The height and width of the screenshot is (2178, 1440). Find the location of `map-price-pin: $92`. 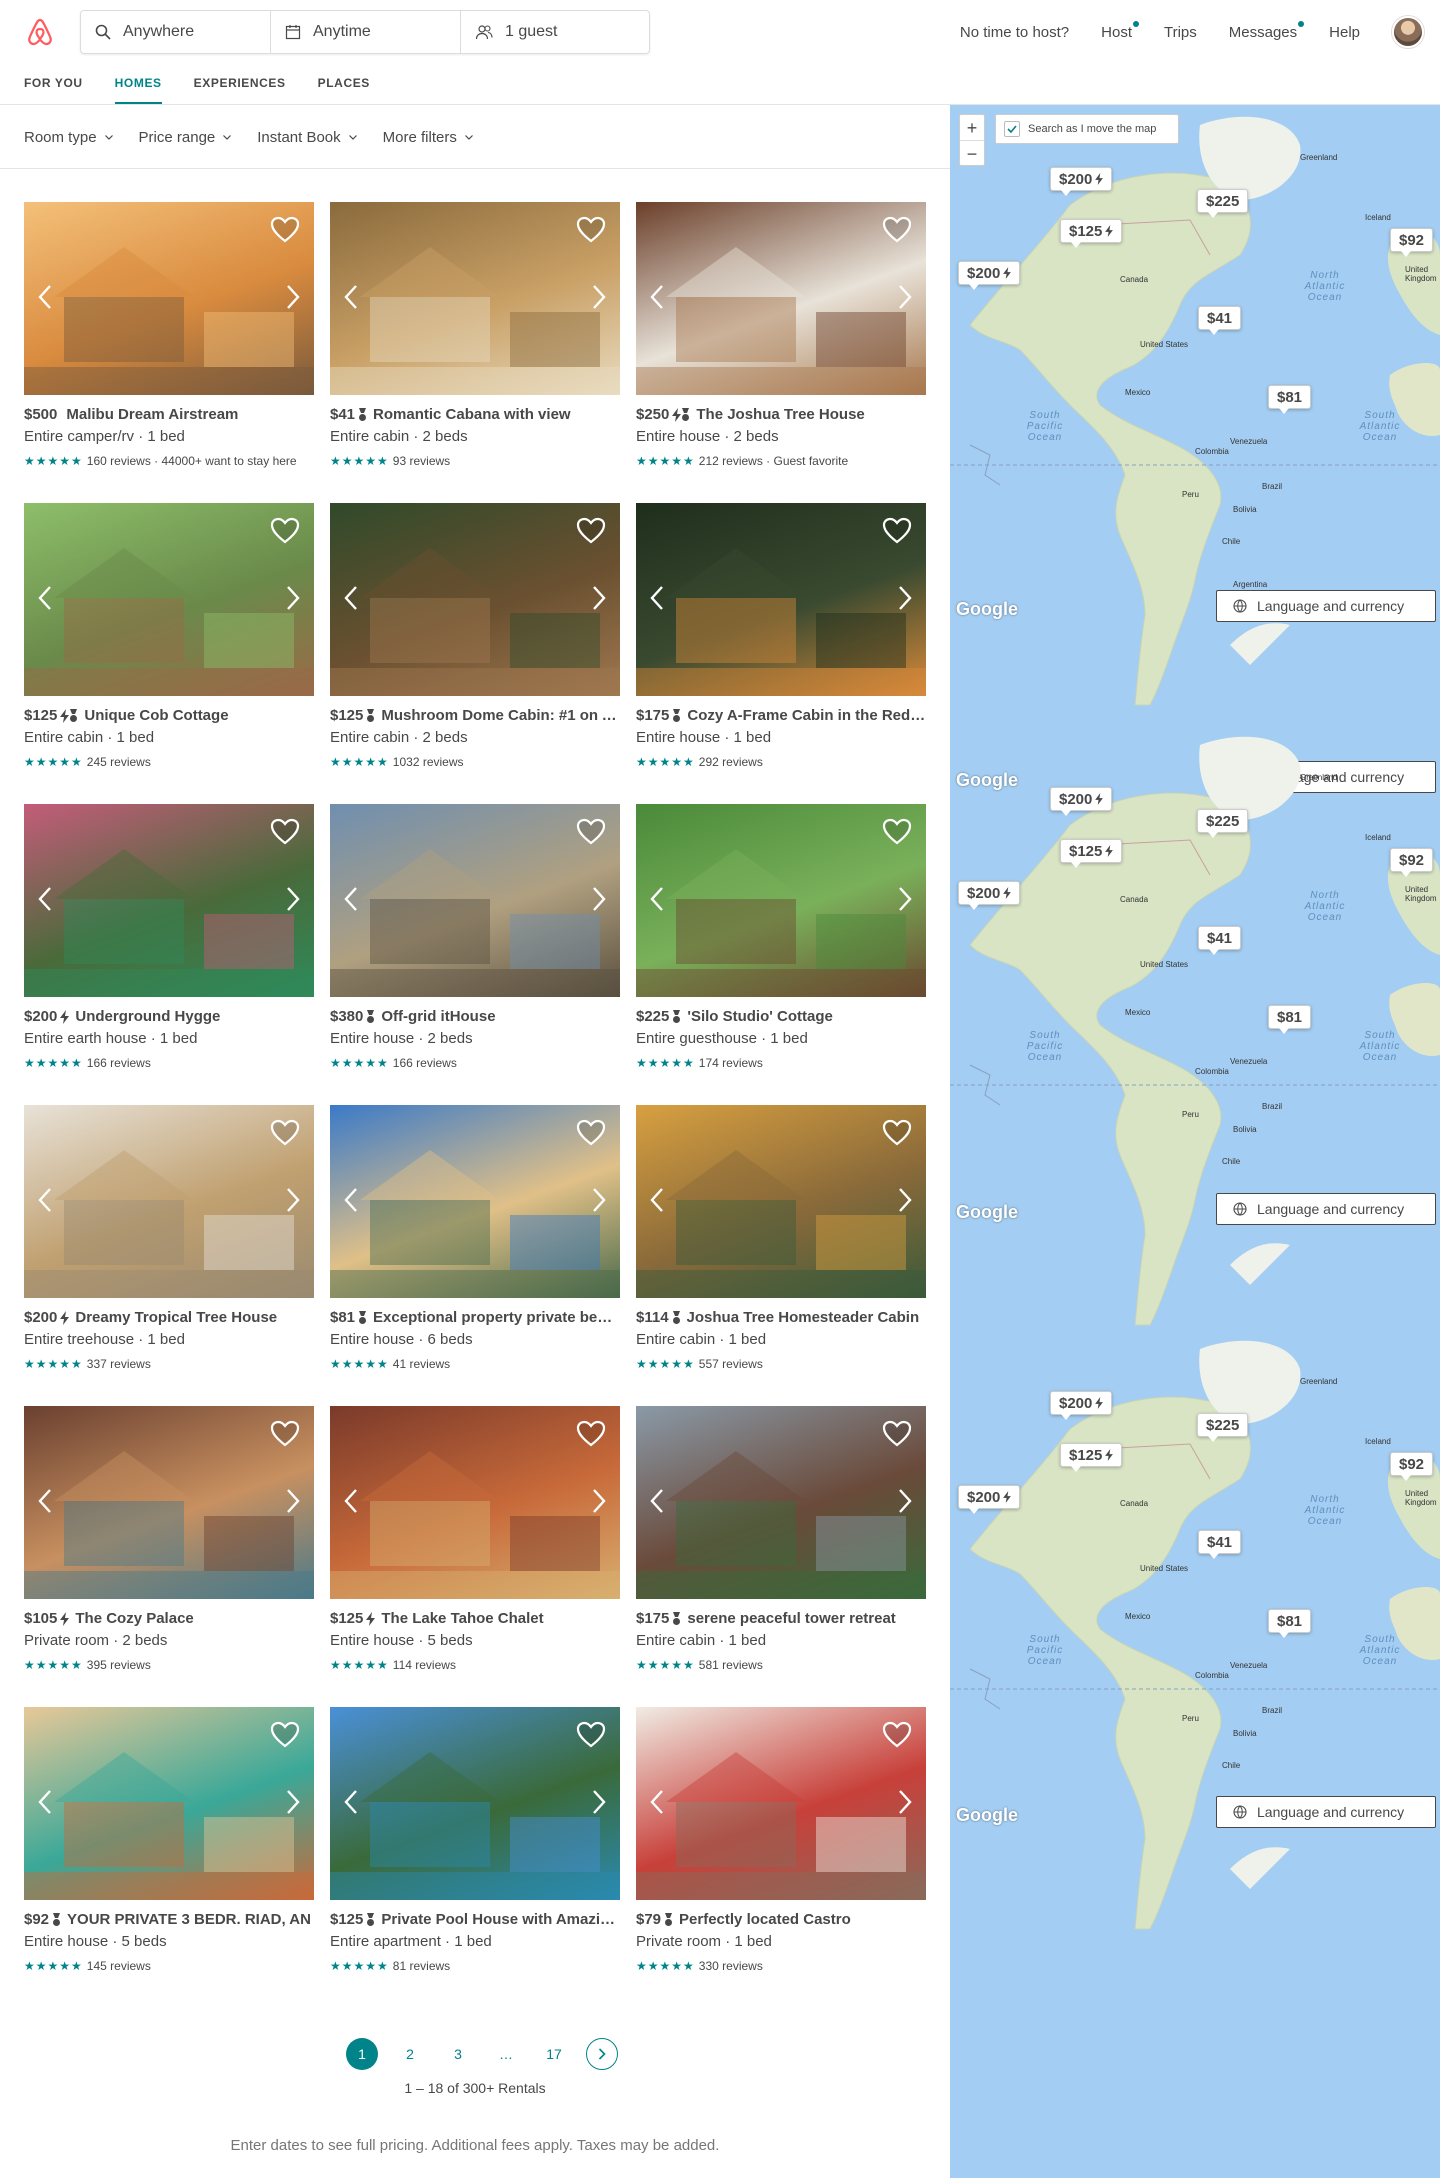

map-price-pin: $92 is located at coordinates (1412, 1466).